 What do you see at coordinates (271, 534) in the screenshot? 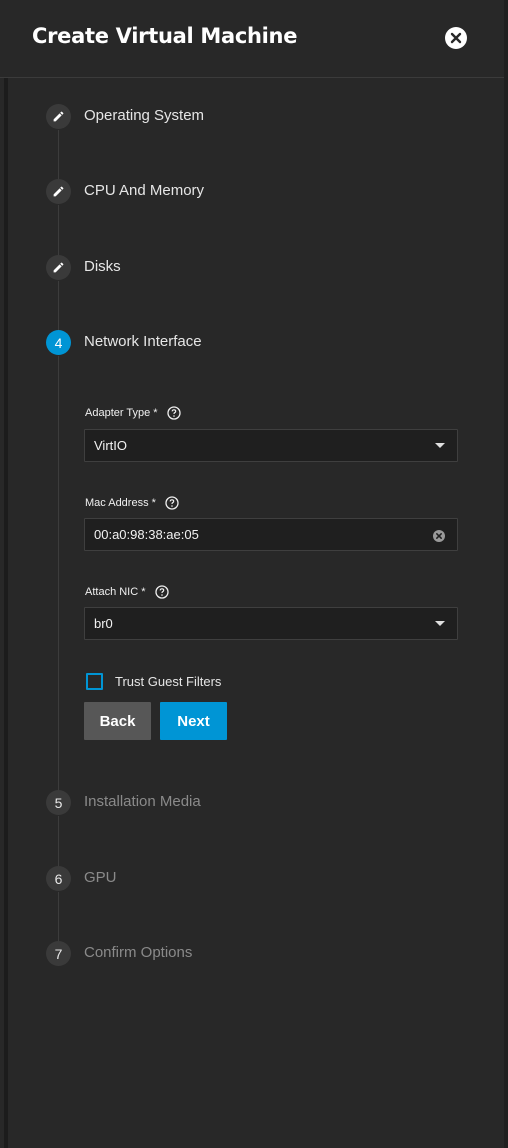
I see `mac-address-input: 00:a0:98:38:ae:05` at bounding box center [271, 534].